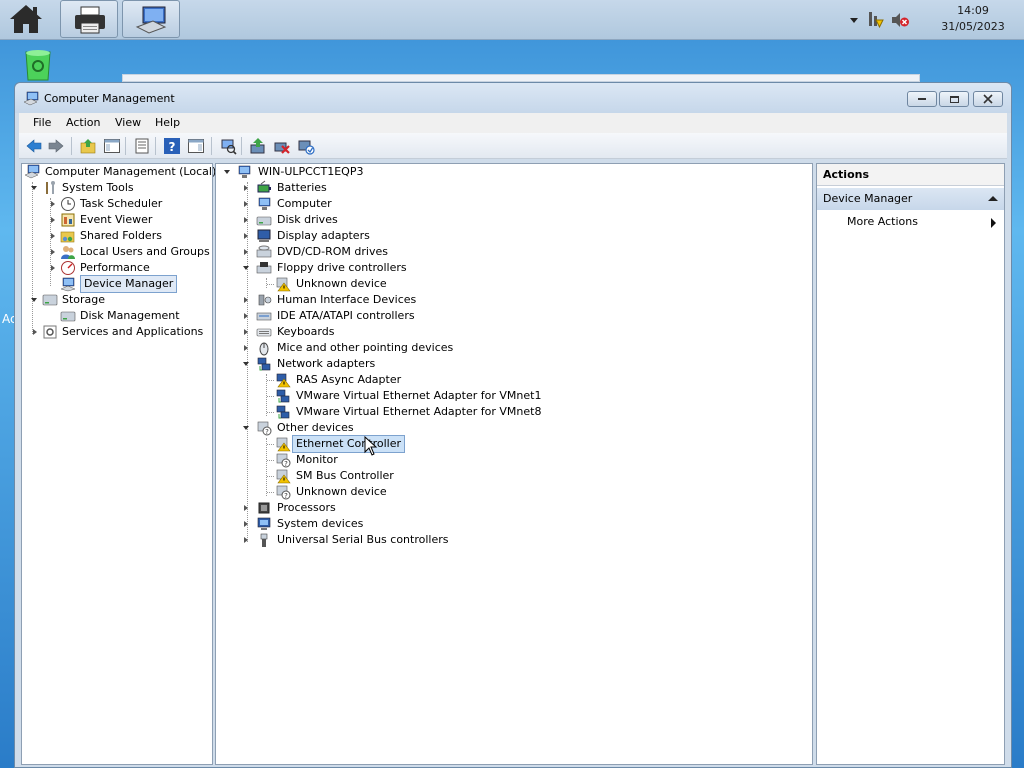  Describe the element at coordinates (988, 99) in the screenshot. I see `close-button` at that location.